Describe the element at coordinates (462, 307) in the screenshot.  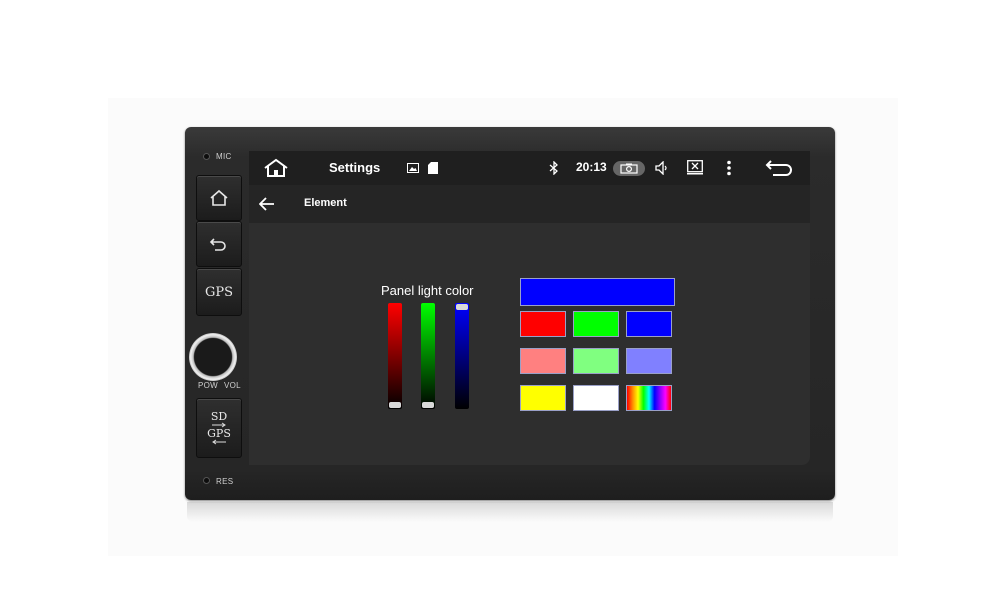
I see `blue-slider-thumb` at that location.